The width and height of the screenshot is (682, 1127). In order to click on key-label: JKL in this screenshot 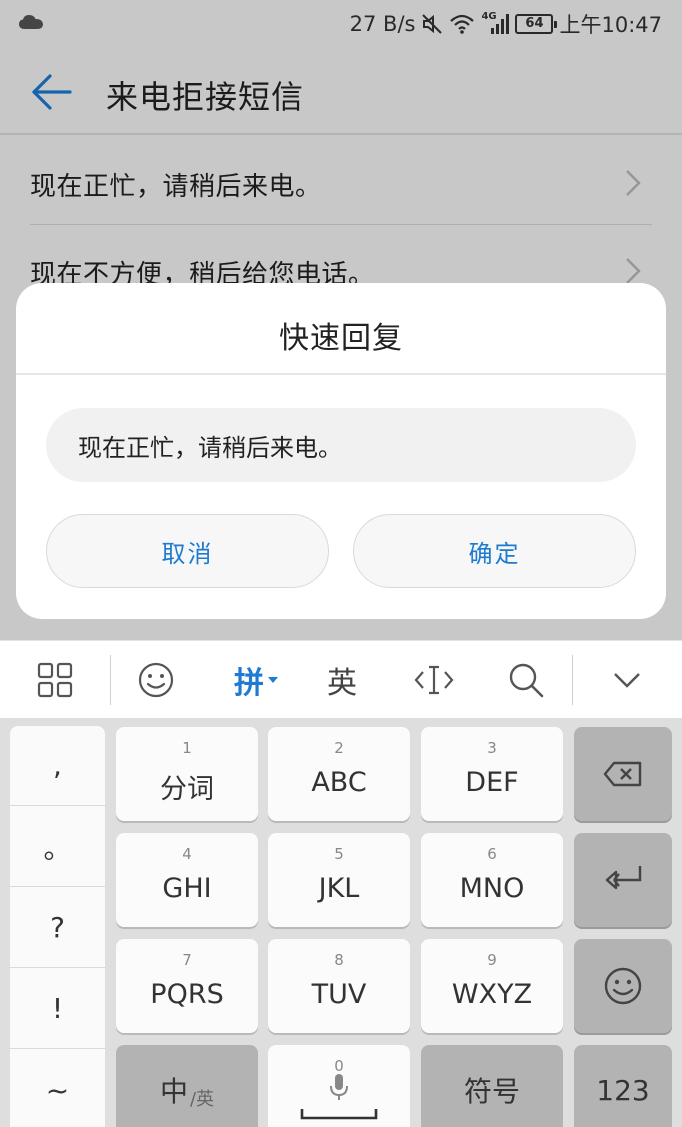, I will do `click(339, 888)`.